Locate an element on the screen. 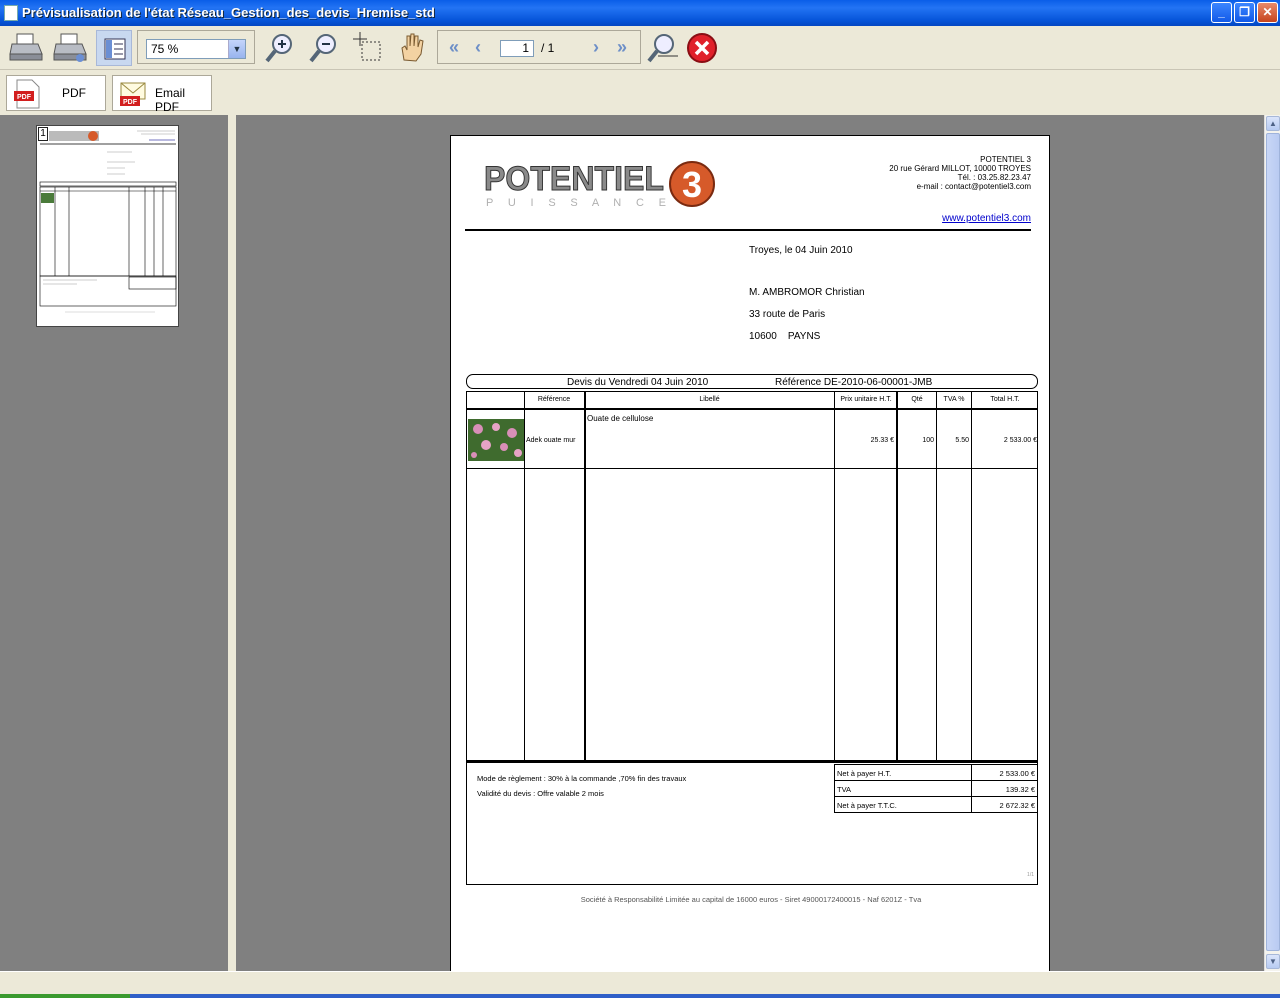  panel-icon is located at coordinates (115, 49).